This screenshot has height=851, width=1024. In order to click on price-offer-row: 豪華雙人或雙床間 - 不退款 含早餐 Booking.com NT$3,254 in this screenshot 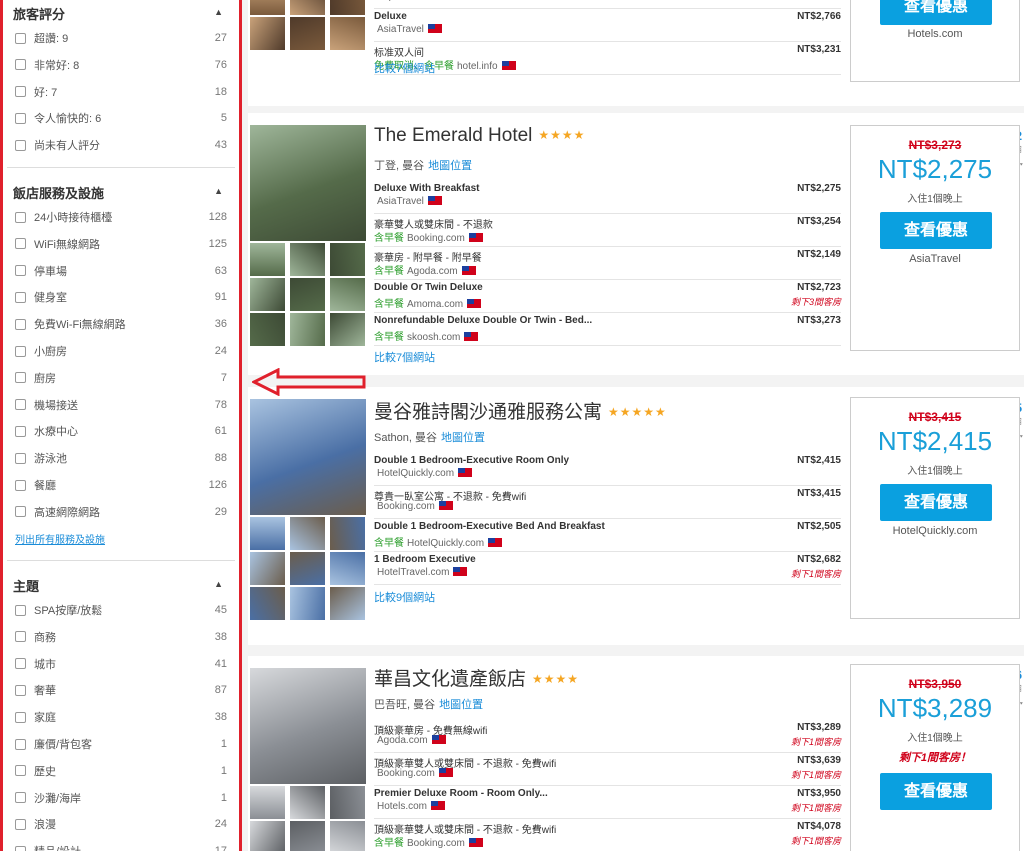, I will do `click(607, 230)`.